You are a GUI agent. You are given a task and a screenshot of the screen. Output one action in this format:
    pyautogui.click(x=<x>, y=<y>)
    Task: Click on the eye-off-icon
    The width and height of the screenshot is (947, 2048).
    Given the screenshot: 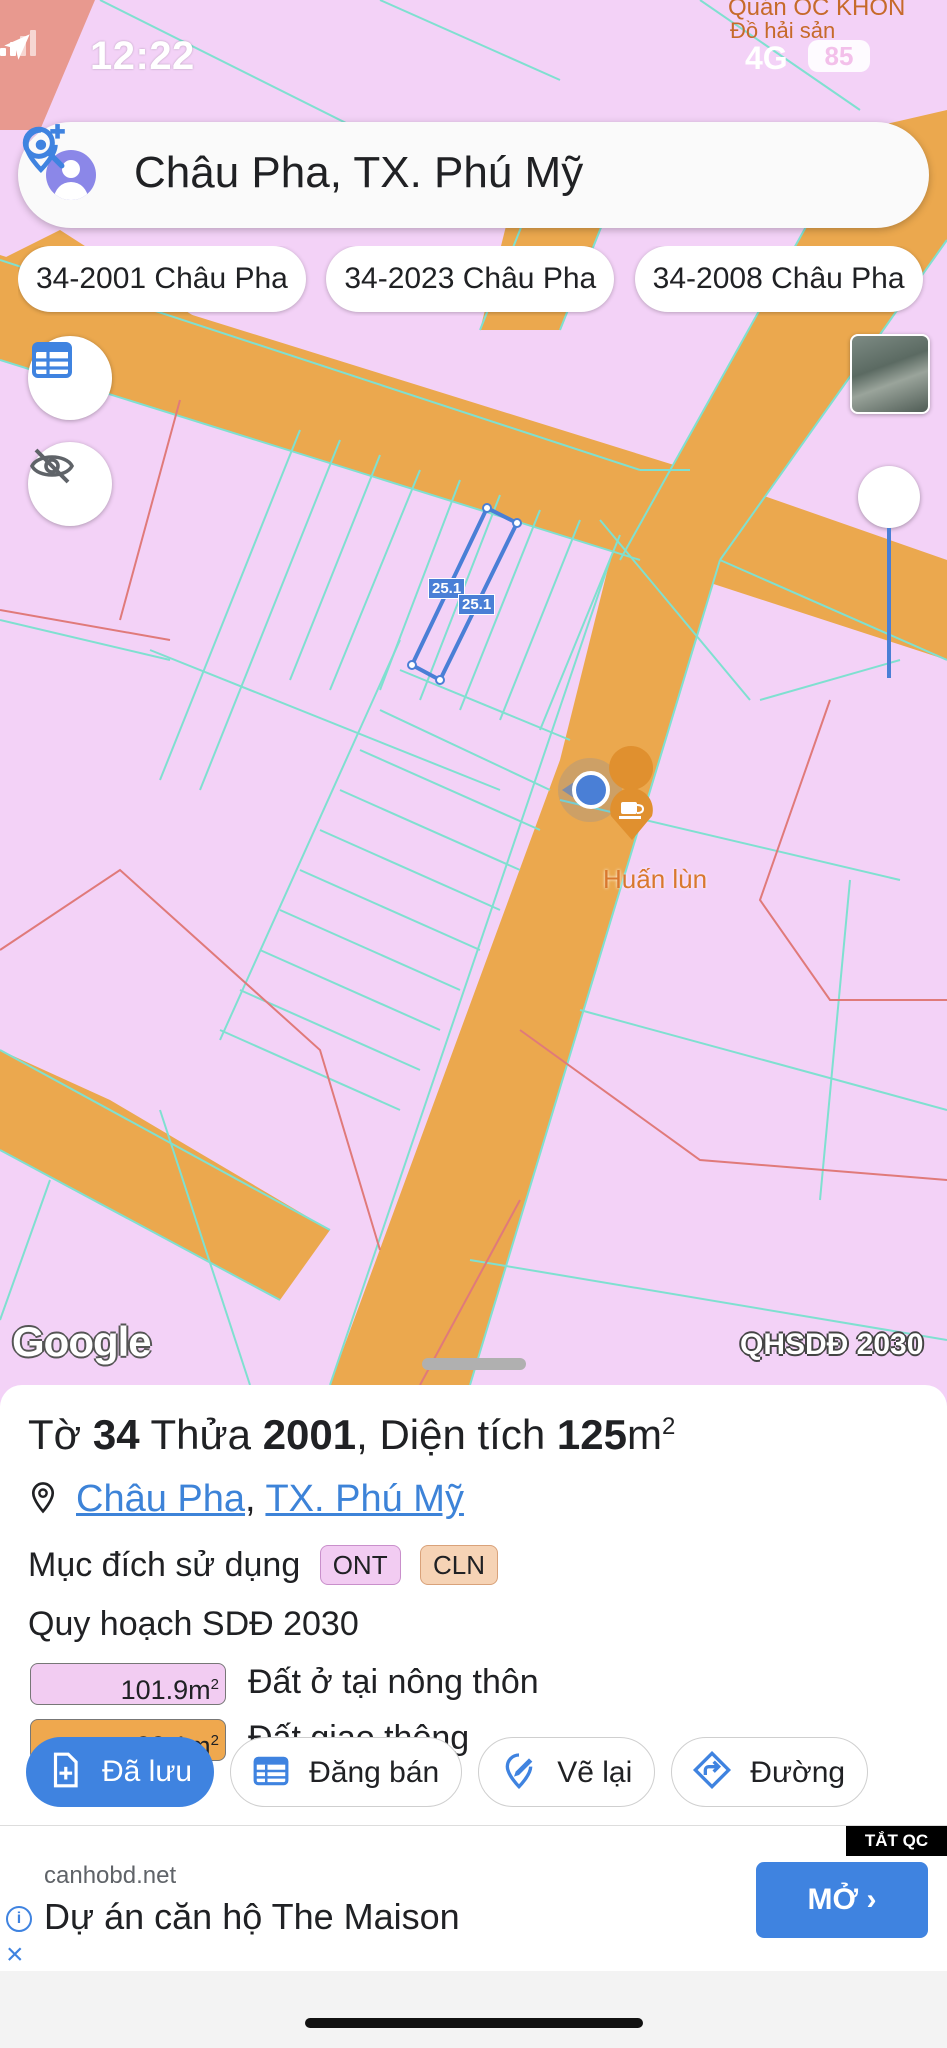 What is the action you would take?
    pyautogui.click(x=52, y=466)
    